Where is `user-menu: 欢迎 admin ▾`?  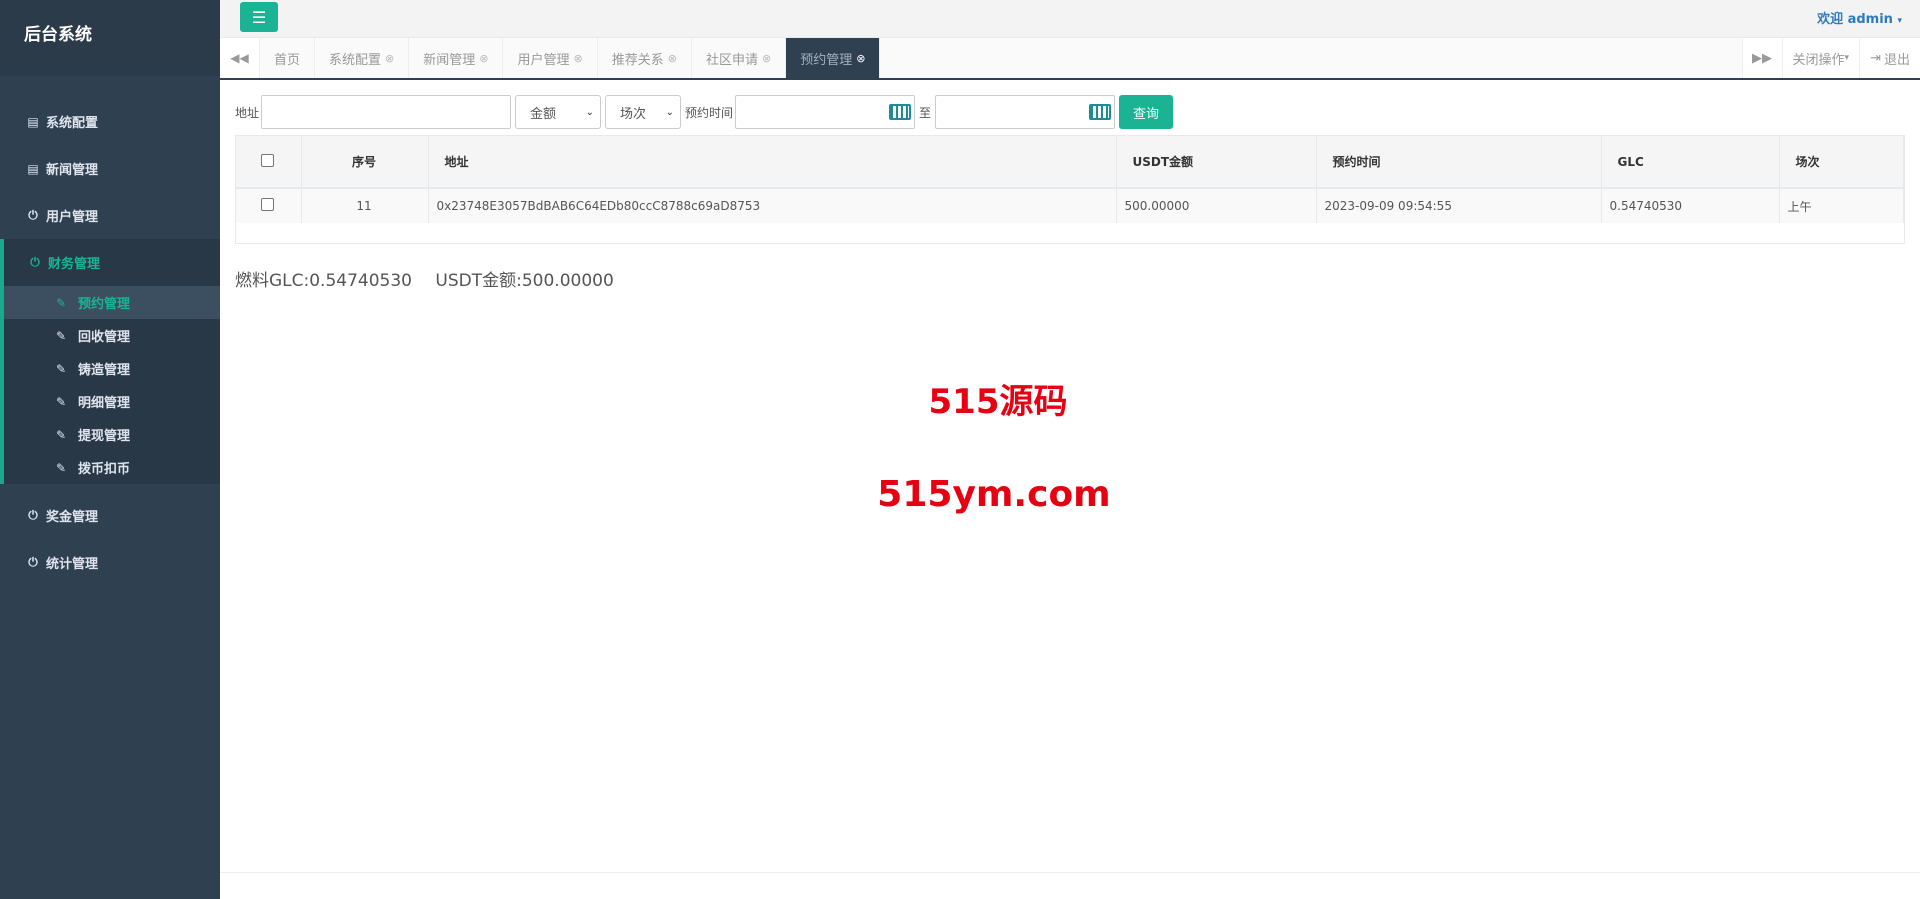
user-menu: 欢迎 admin ▾ is located at coordinates (1859, 17).